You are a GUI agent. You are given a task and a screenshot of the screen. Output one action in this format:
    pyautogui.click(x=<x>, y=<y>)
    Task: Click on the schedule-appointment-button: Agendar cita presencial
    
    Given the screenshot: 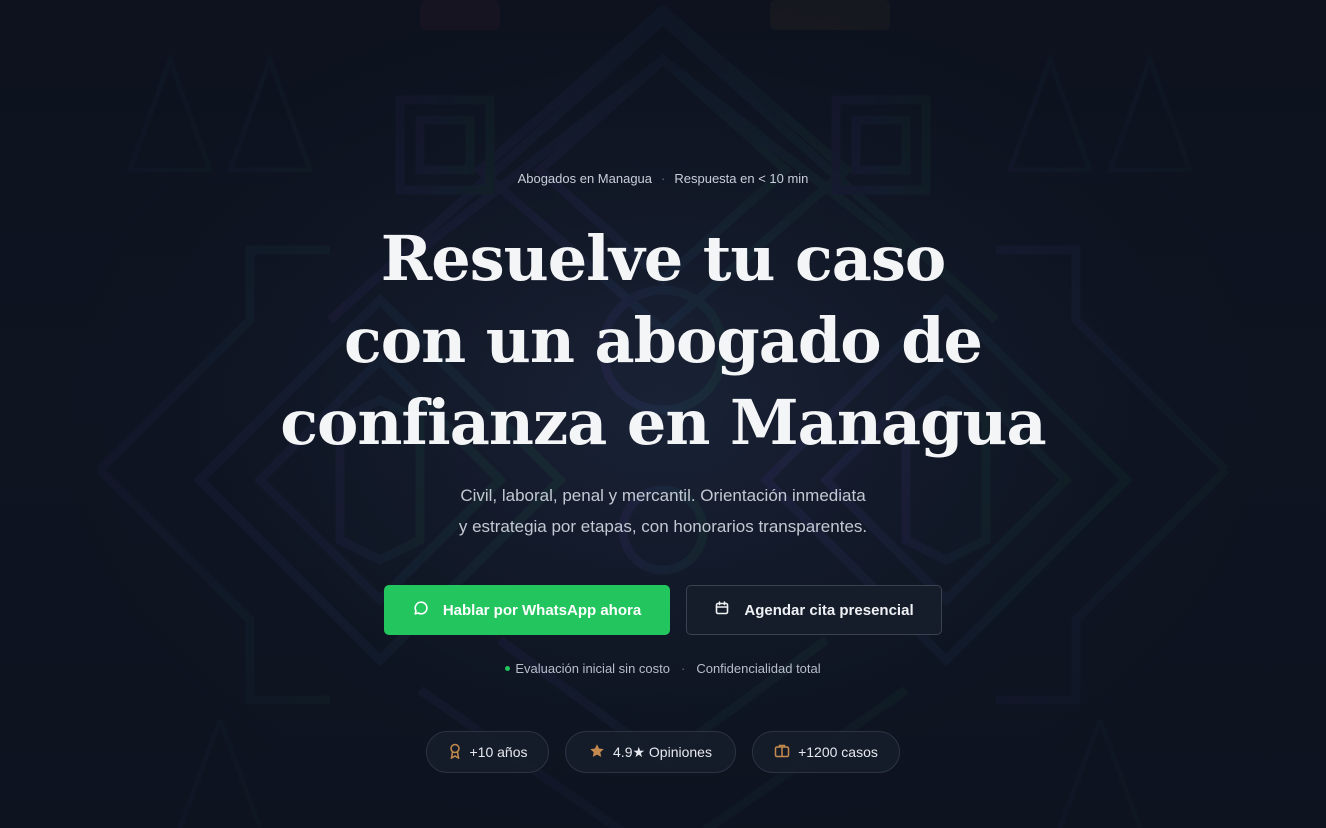 What is the action you would take?
    pyautogui.click(x=814, y=610)
    